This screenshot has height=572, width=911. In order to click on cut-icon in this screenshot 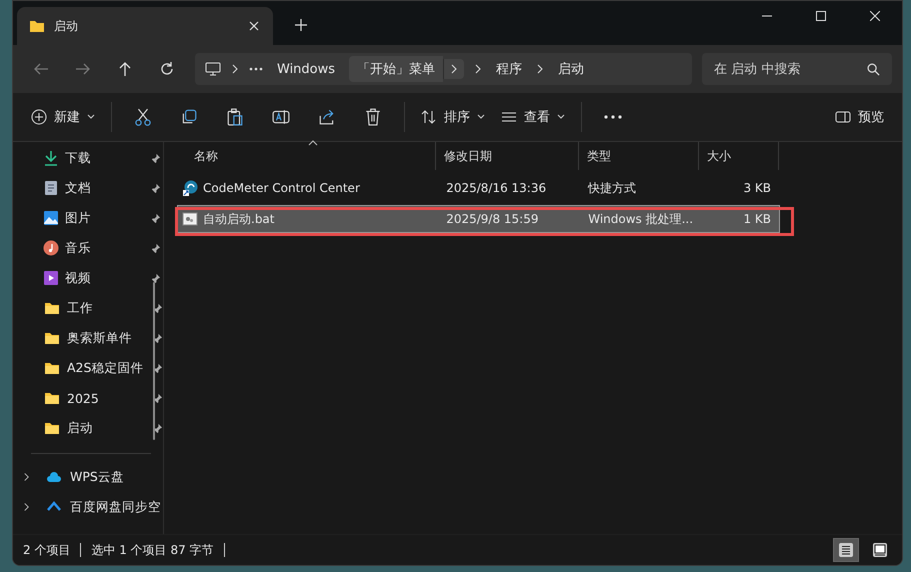, I will do `click(143, 117)`.